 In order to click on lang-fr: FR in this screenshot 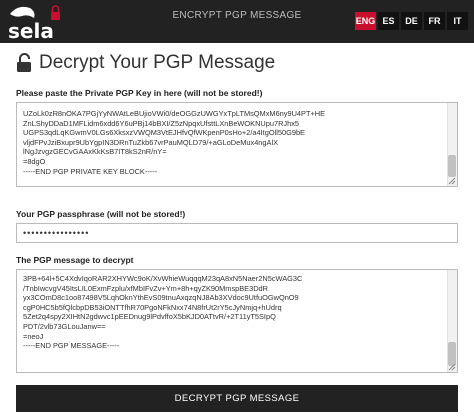, I will do `click(434, 21)`.